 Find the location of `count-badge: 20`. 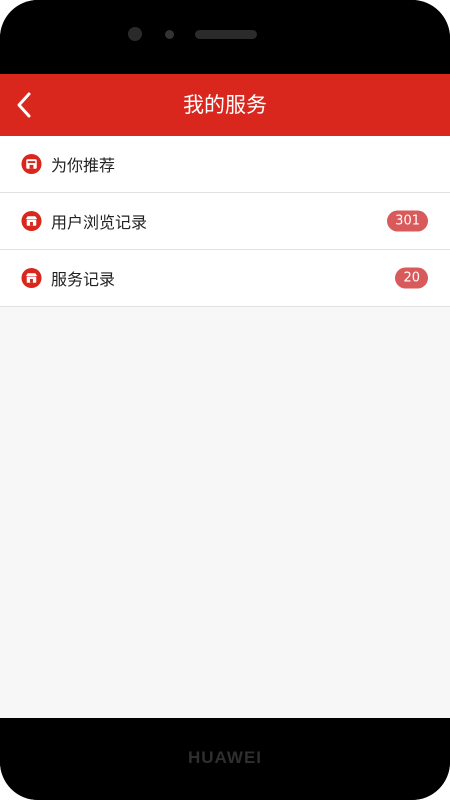

count-badge: 20 is located at coordinates (411, 278).